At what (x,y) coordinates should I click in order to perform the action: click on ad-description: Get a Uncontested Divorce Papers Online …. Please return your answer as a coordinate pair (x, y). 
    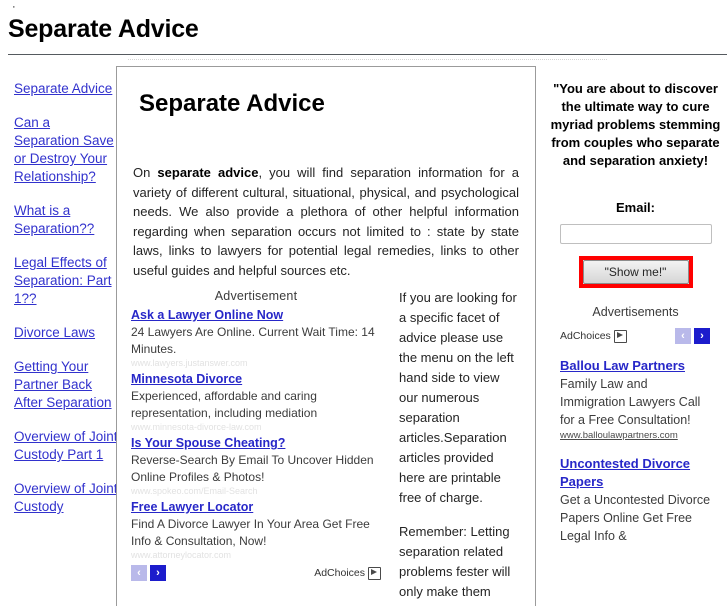
    Looking at the image, I should click on (635, 518).